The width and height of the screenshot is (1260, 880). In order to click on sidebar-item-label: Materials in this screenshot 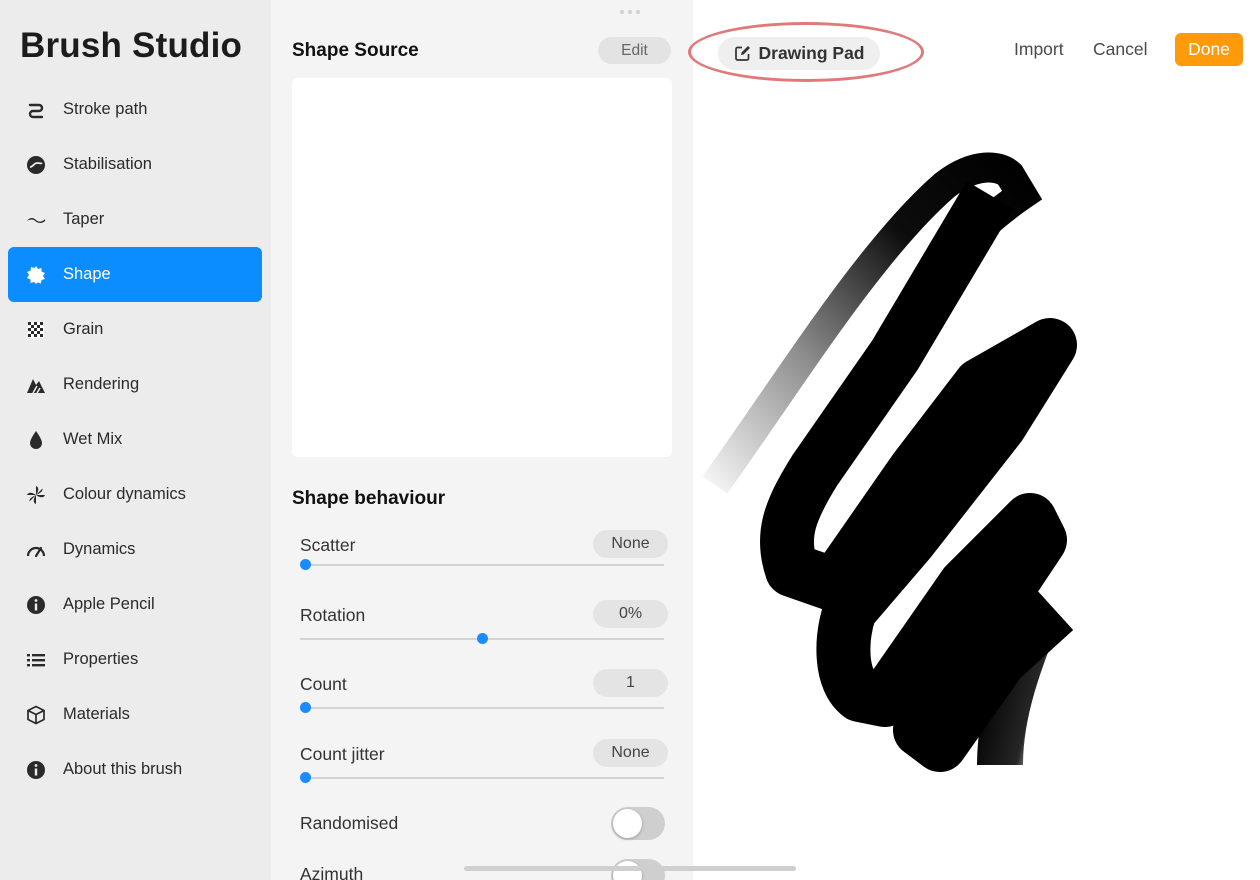, I will do `click(96, 714)`.